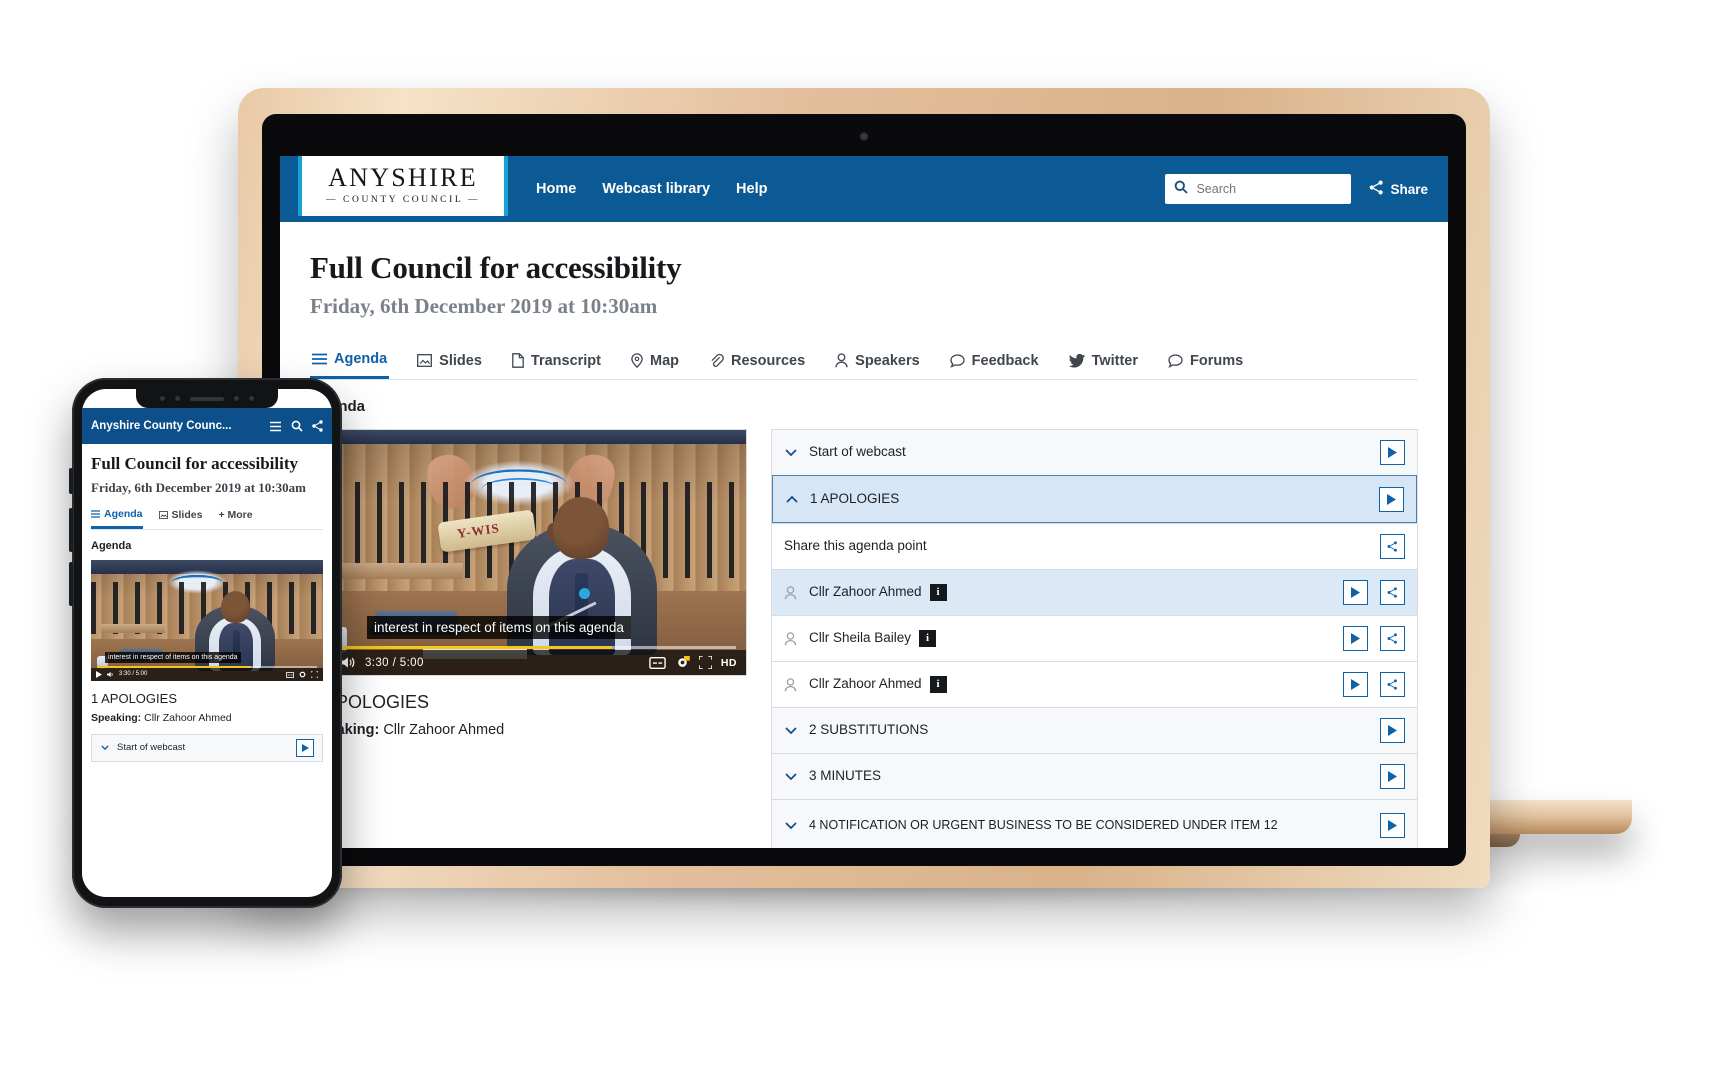  I want to click on phone-sensor-icon, so click(162, 398).